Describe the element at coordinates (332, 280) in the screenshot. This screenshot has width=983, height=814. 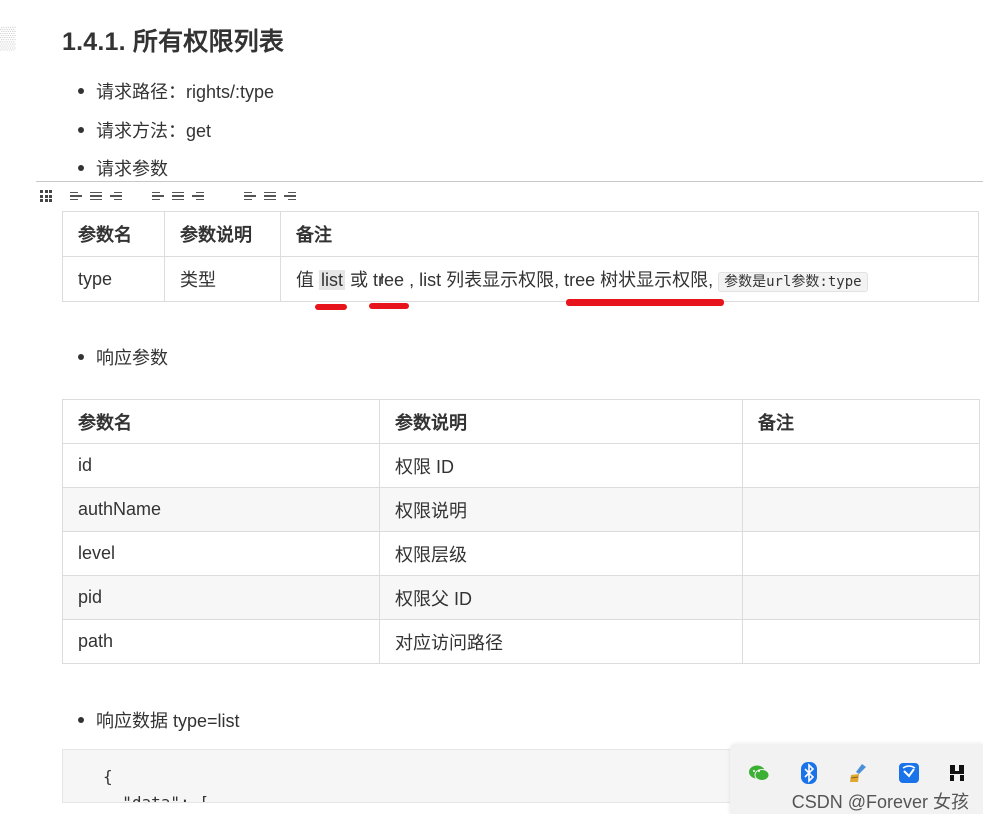
I see `note-list-highlight: list` at that location.